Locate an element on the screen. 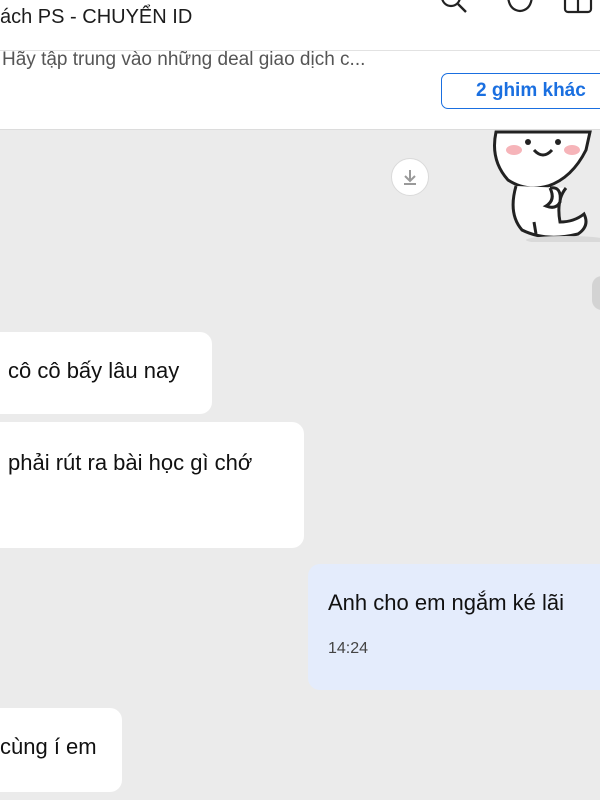 The image size is (600, 800). chat-header: ách PS - CHUYỂN ID is located at coordinates (300, 25).